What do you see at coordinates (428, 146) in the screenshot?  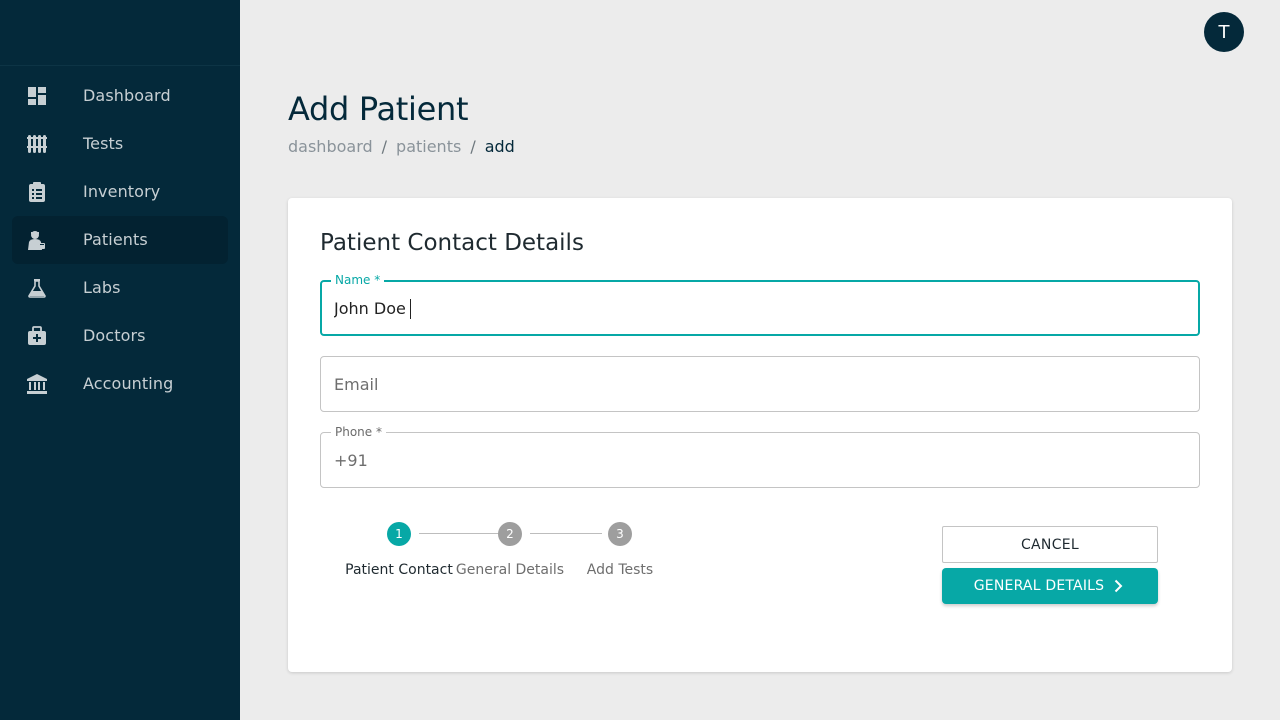 I see `breadcrumb-patients: patients` at bounding box center [428, 146].